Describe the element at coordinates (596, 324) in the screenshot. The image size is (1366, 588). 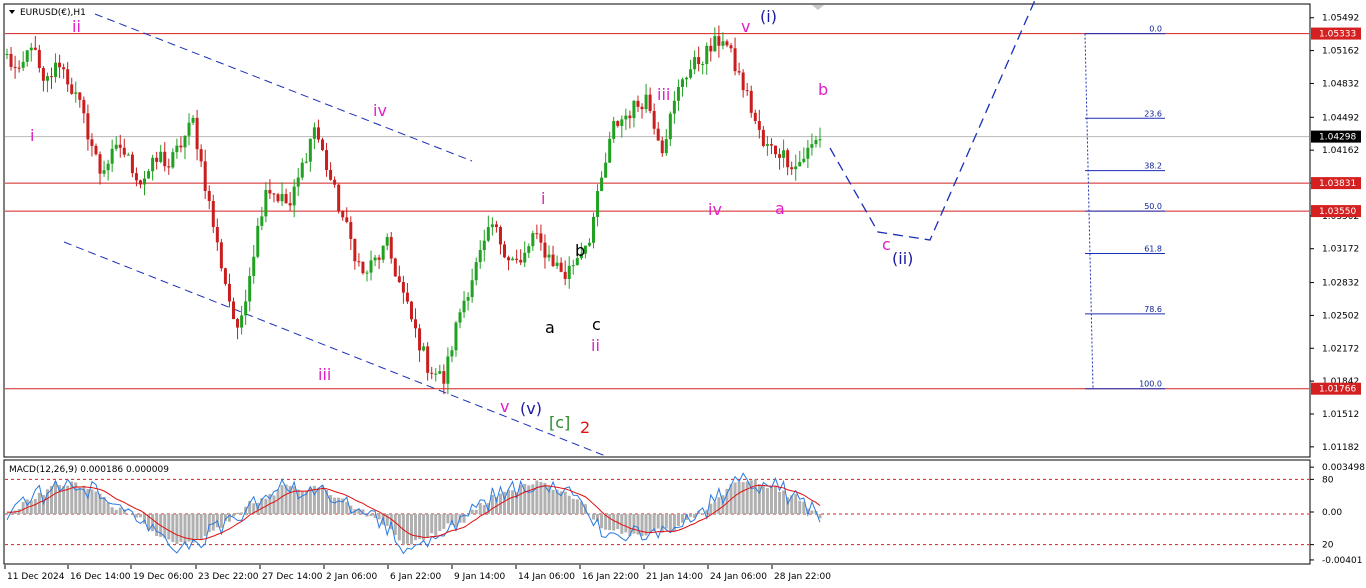
I see `wave-label-11: c` at that location.